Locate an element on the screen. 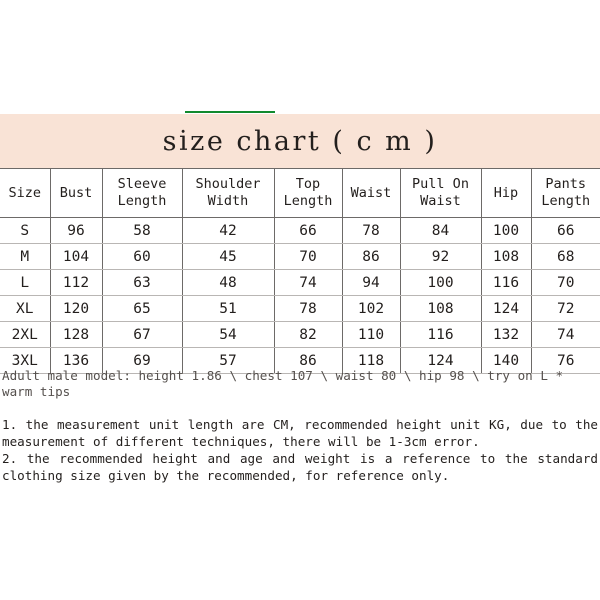 This screenshot has width=600, height=600. cell-sleeve-length: 67 is located at coordinates (142, 334).